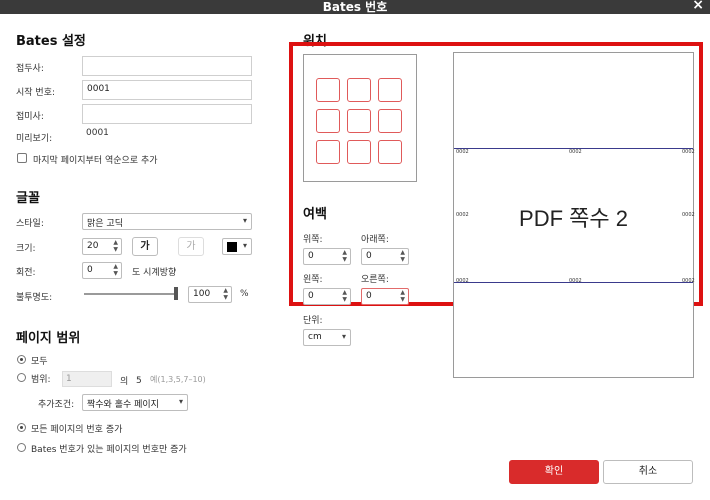 The height and width of the screenshot is (500, 710). What do you see at coordinates (390, 121) in the screenshot?
I see `position-middle-right` at bounding box center [390, 121].